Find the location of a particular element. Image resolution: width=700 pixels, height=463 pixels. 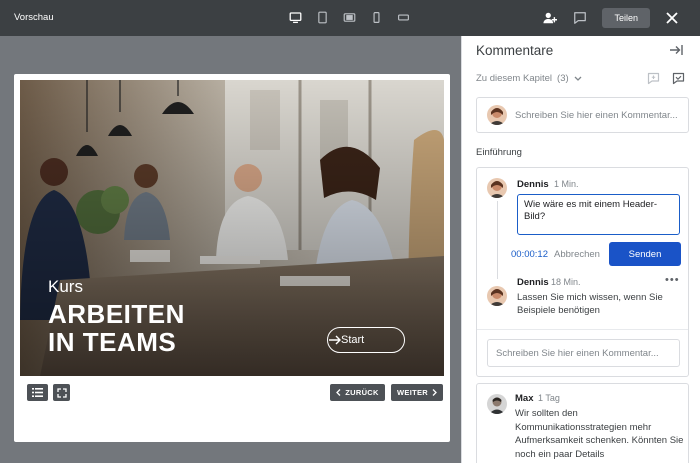

chapter-filter: Zu diesem Kapitel (3) is located at coordinates (529, 78).